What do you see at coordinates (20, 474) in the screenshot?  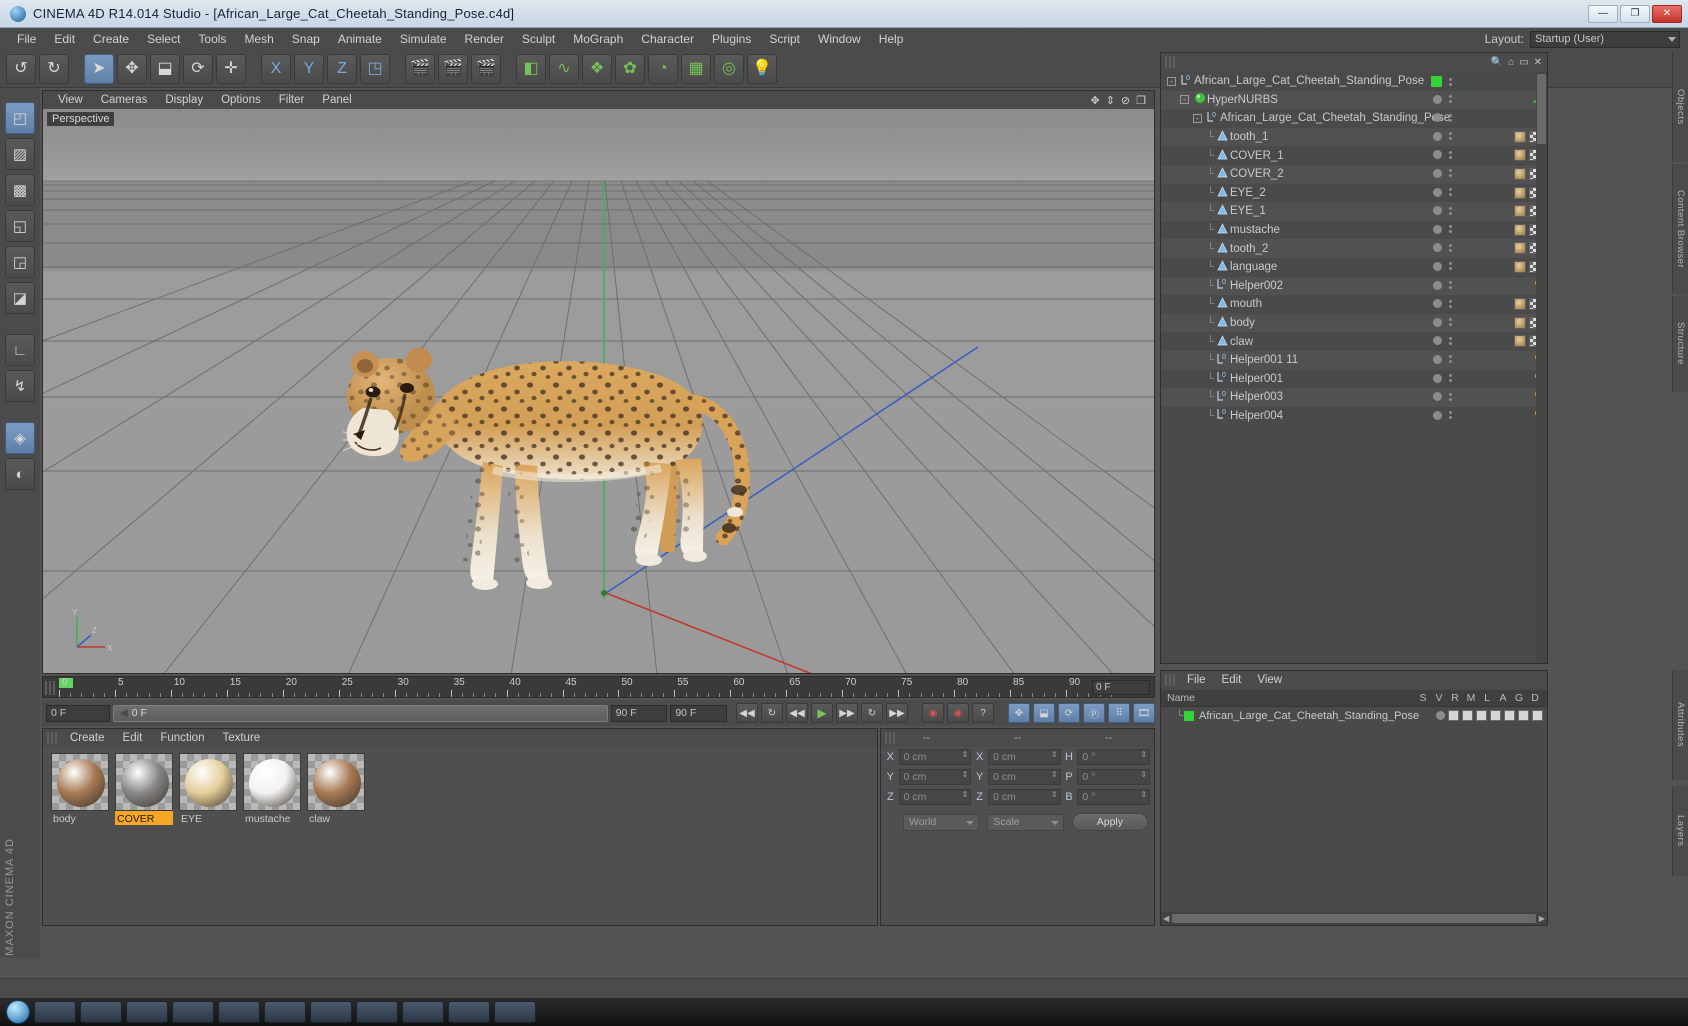 I see `viewport-solo: ◐` at bounding box center [20, 474].